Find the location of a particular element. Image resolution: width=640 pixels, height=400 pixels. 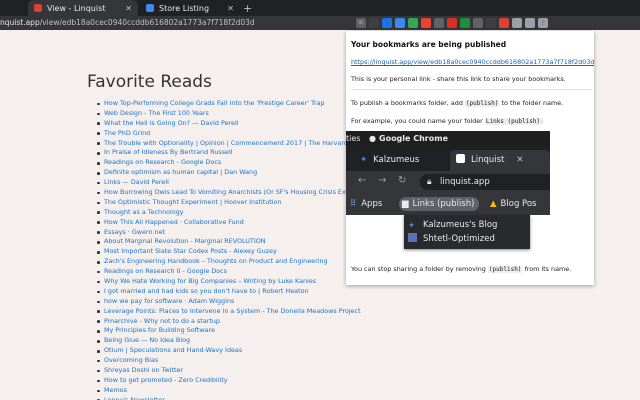

demo-tab-linquist: Linquist ✕ is located at coordinates (500, 160).